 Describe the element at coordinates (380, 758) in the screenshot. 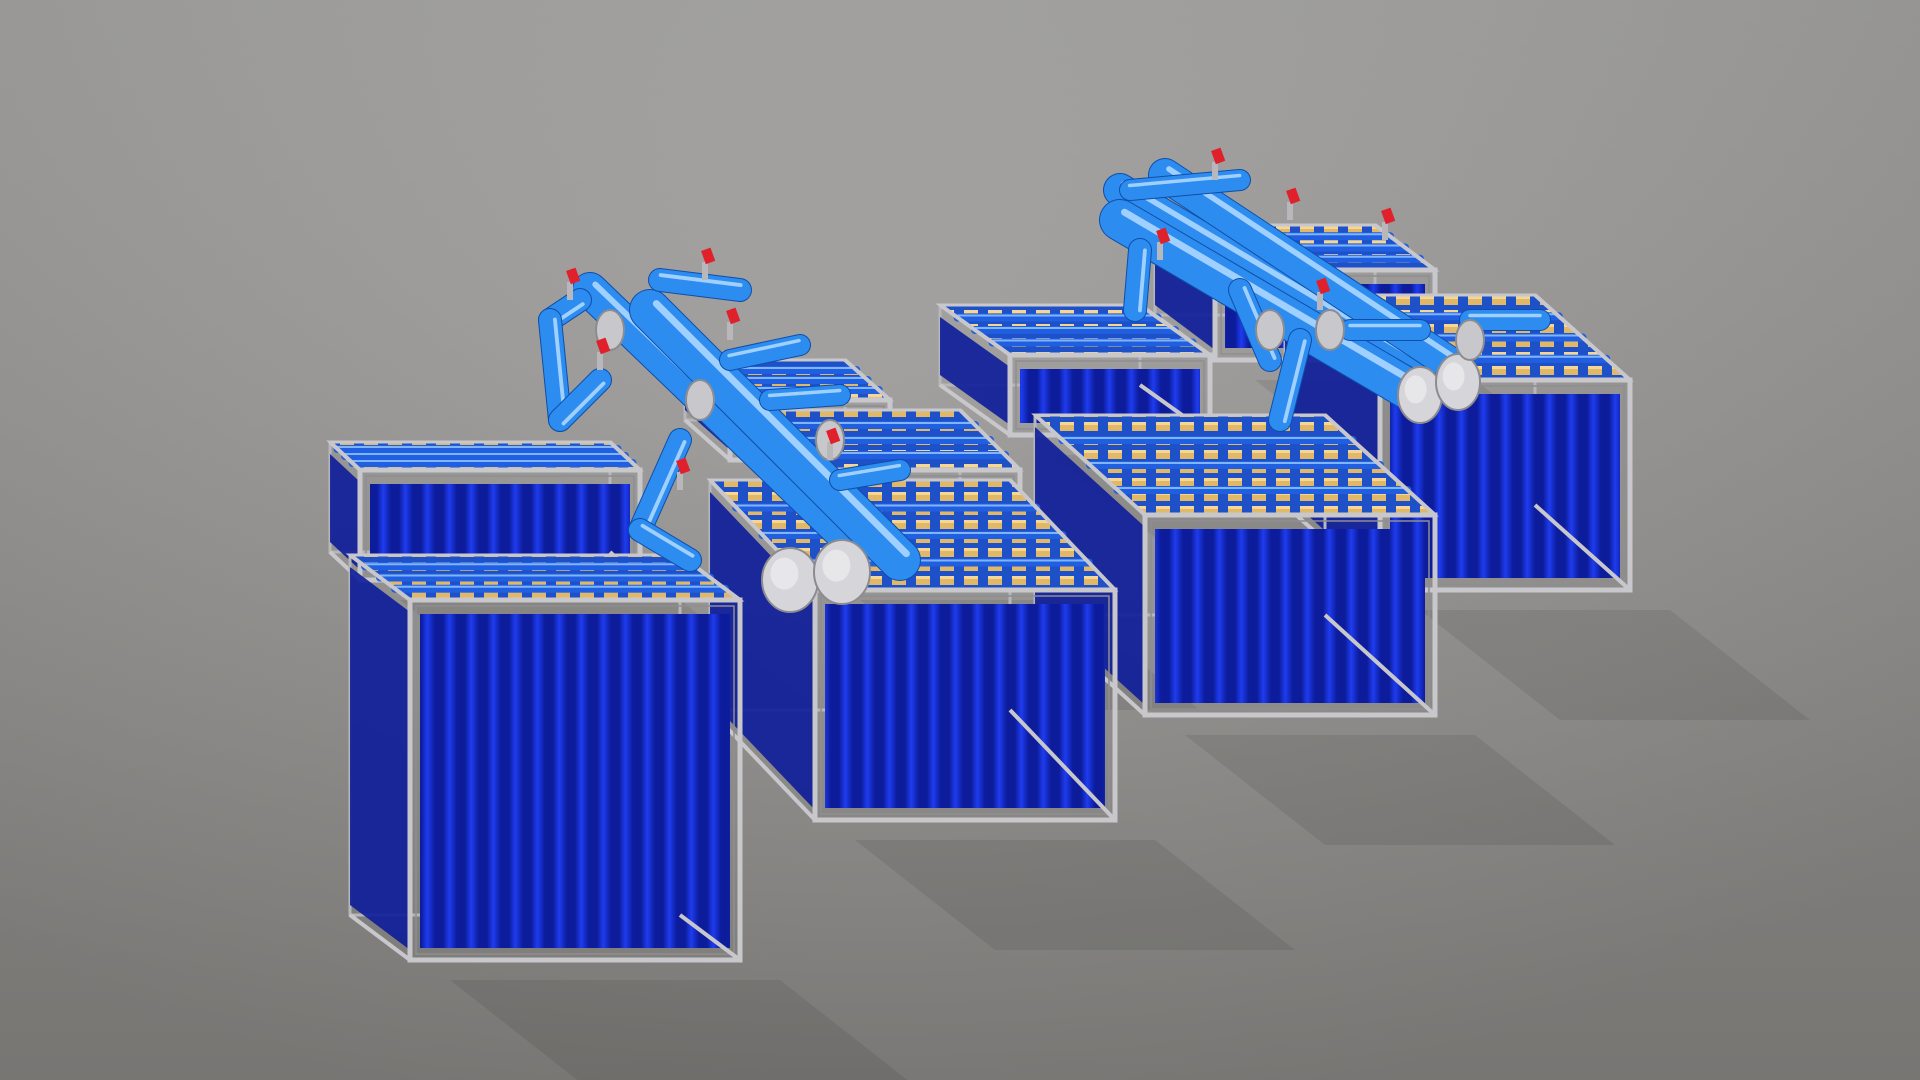

I see `membrane-side` at that location.